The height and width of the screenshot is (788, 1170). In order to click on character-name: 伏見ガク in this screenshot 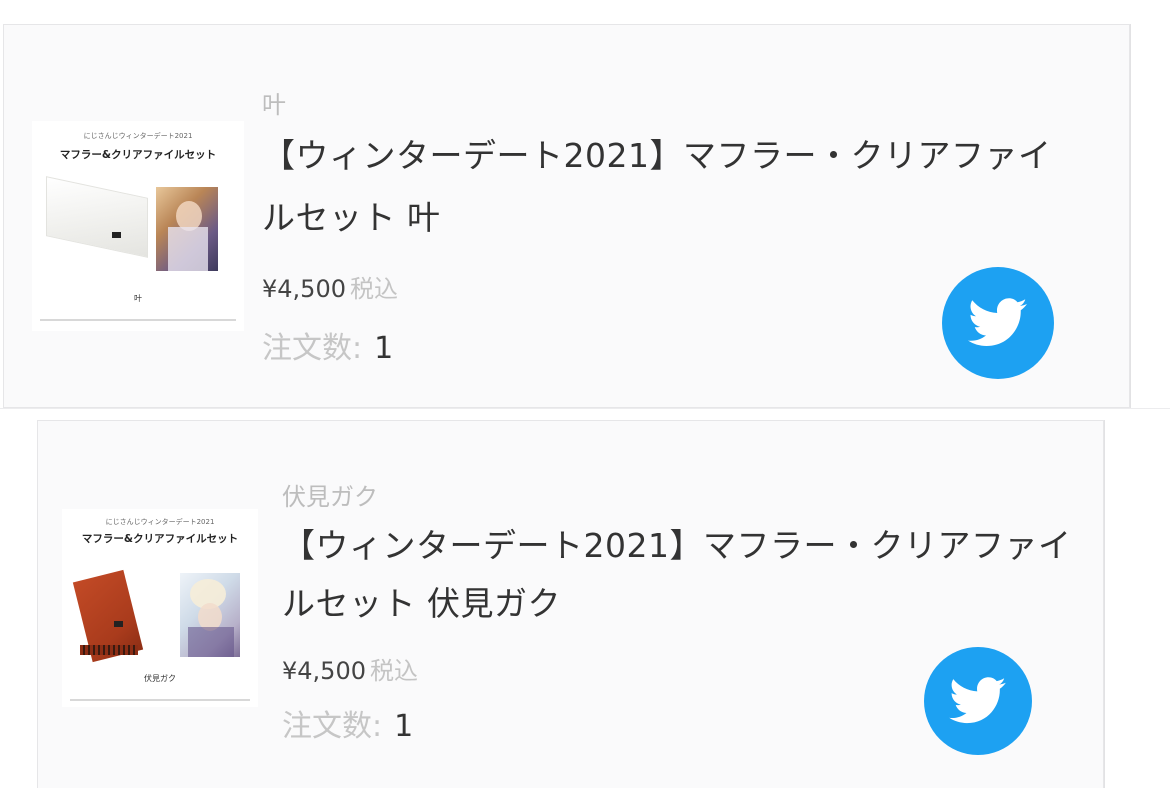, I will do `click(330, 497)`.